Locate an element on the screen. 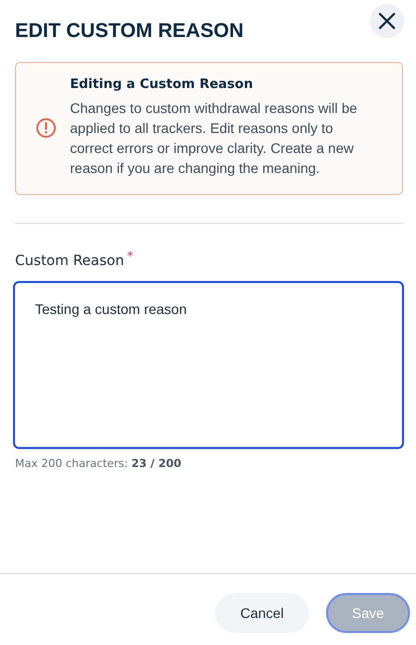 The image size is (416, 645). close-icon is located at coordinates (387, 21).